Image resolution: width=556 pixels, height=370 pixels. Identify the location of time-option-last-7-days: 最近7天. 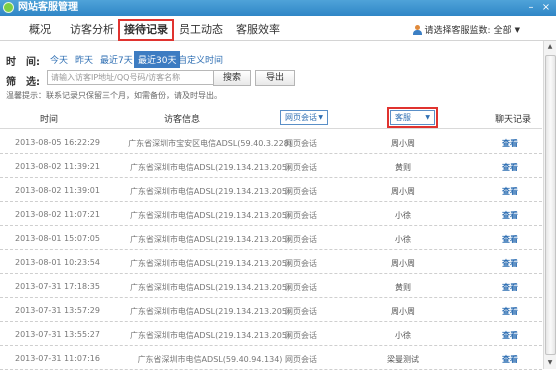
(116, 59).